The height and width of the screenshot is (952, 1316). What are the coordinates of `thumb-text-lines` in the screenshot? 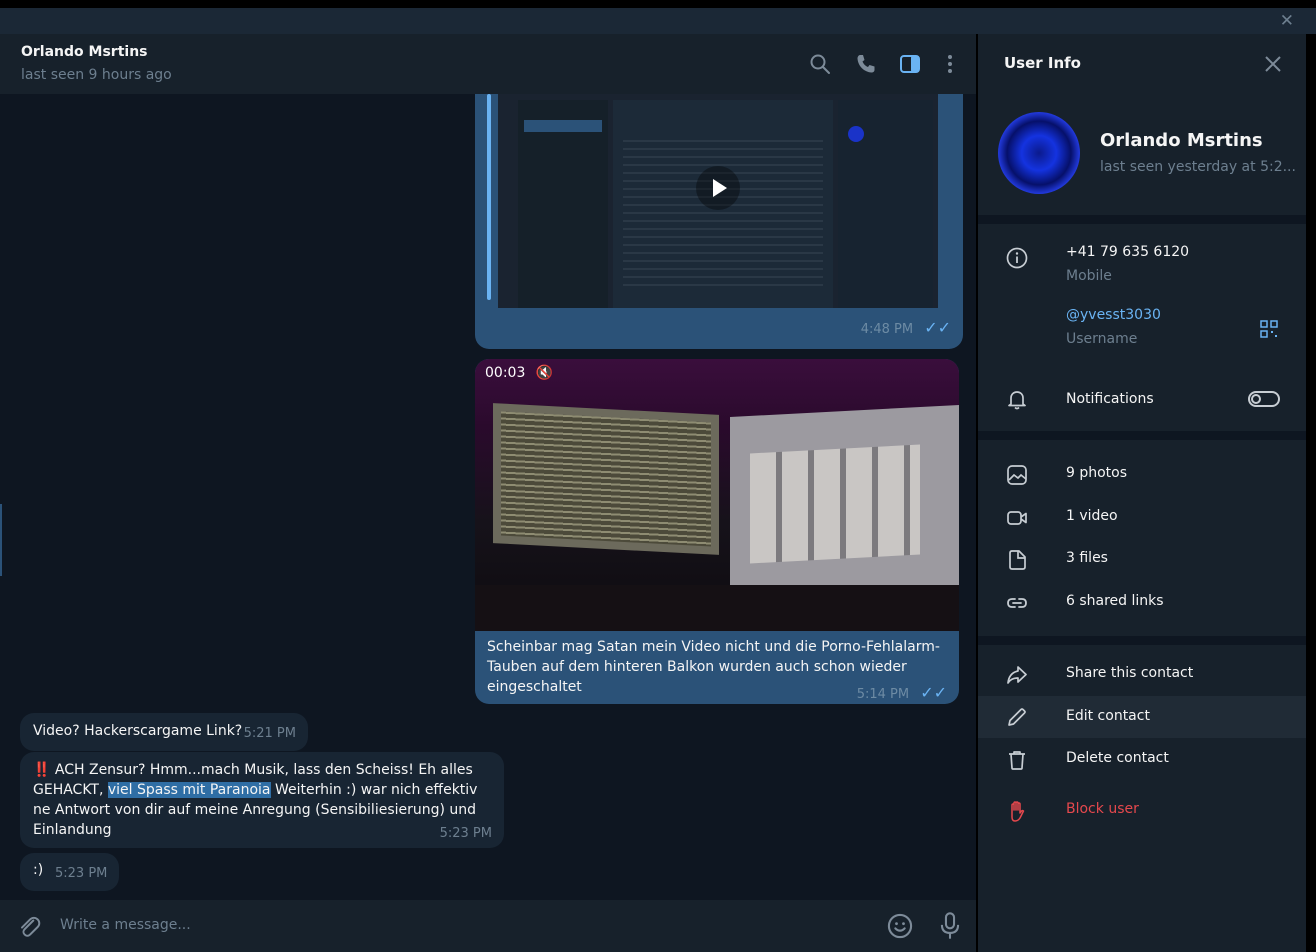 It's located at (723, 215).